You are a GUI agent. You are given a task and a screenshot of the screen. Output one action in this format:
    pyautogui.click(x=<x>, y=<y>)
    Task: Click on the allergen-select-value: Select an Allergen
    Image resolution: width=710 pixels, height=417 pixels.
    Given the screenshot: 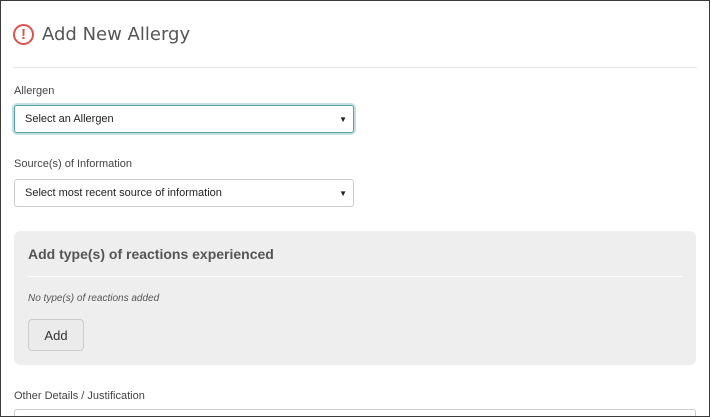 What is the action you would take?
    pyautogui.click(x=69, y=119)
    